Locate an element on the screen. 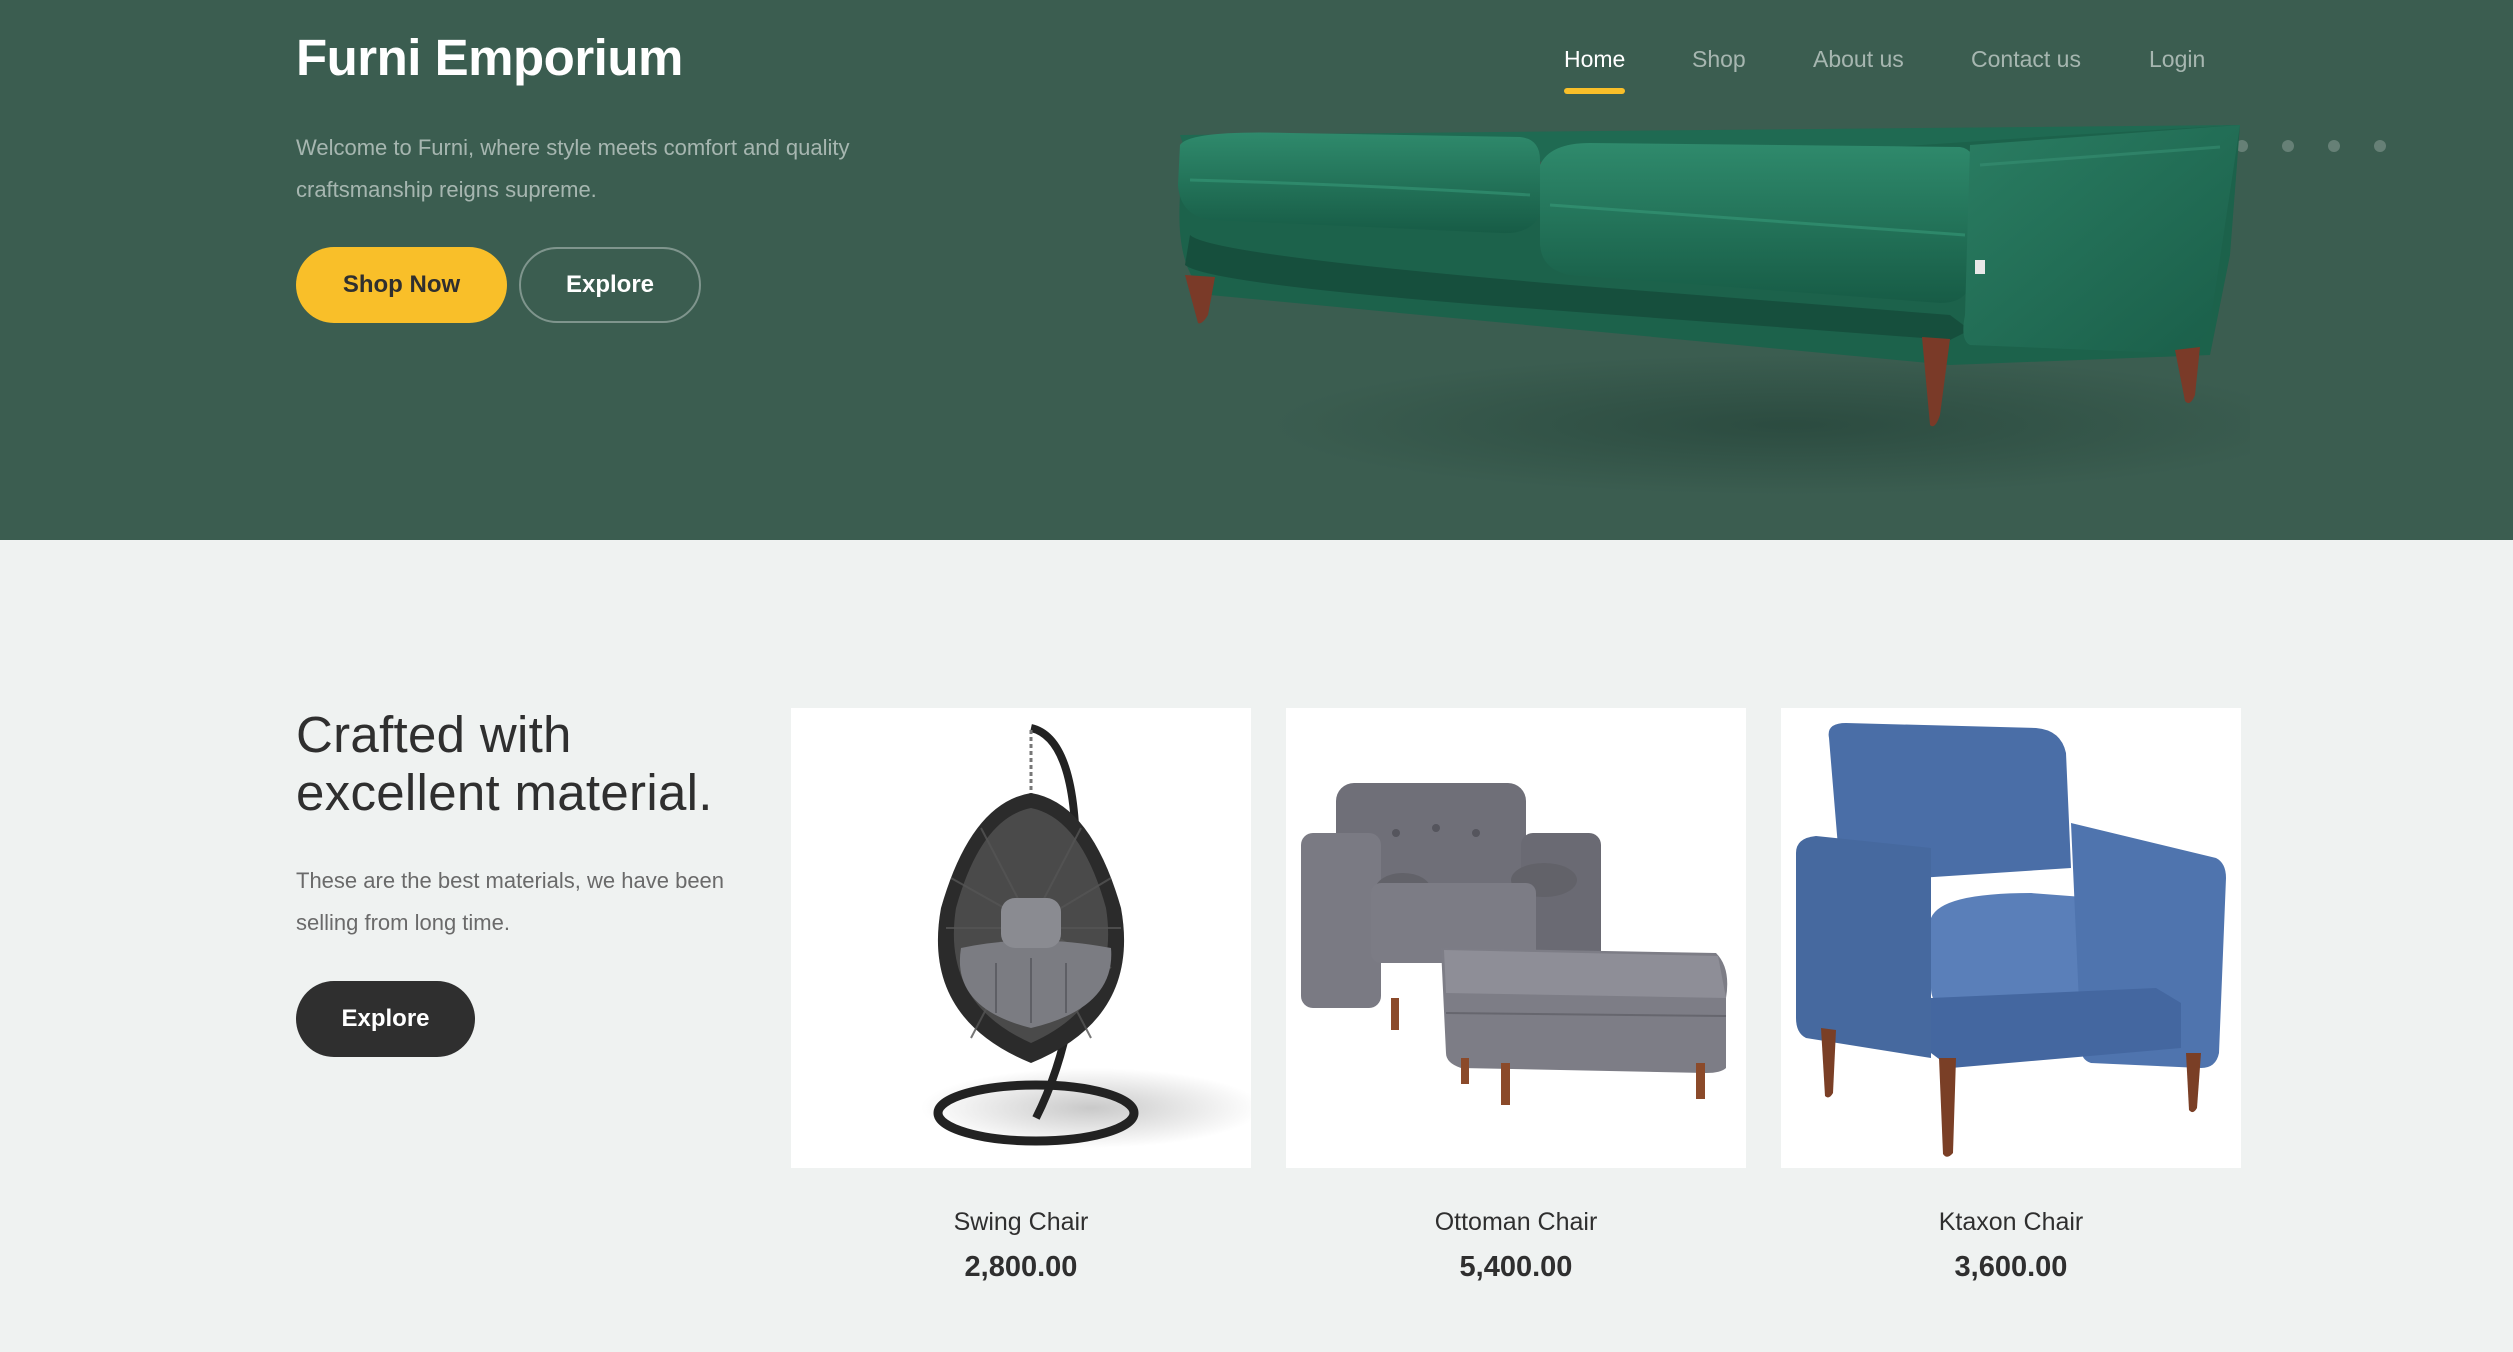 The image size is (2513, 1352). shop-now-button: Shop Now is located at coordinates (401, 285).